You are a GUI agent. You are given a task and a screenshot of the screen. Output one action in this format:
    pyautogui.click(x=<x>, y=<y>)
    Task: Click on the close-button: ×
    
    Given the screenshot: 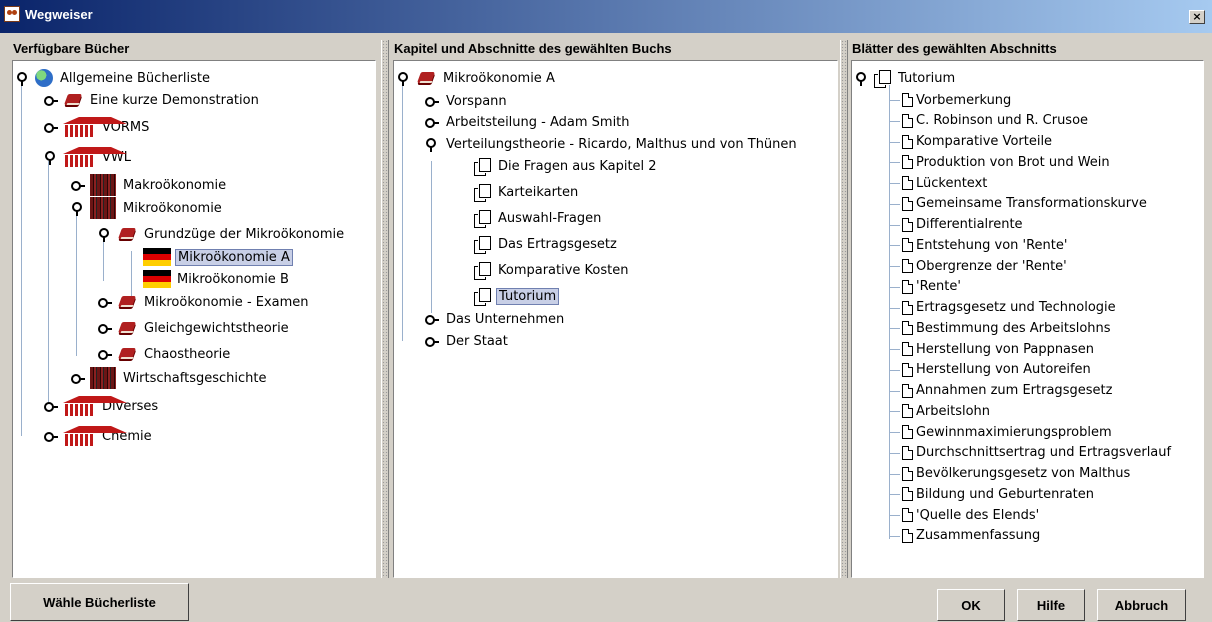 What is the action you would take?
    pyautogui.click(x=1197, y=17)
    